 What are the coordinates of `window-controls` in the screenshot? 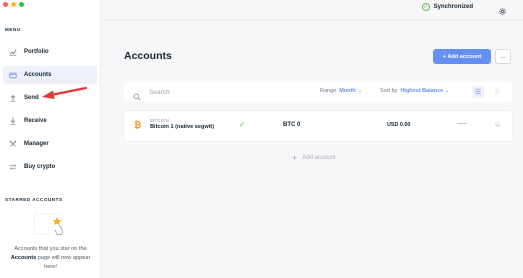 It's located at (13, 4).